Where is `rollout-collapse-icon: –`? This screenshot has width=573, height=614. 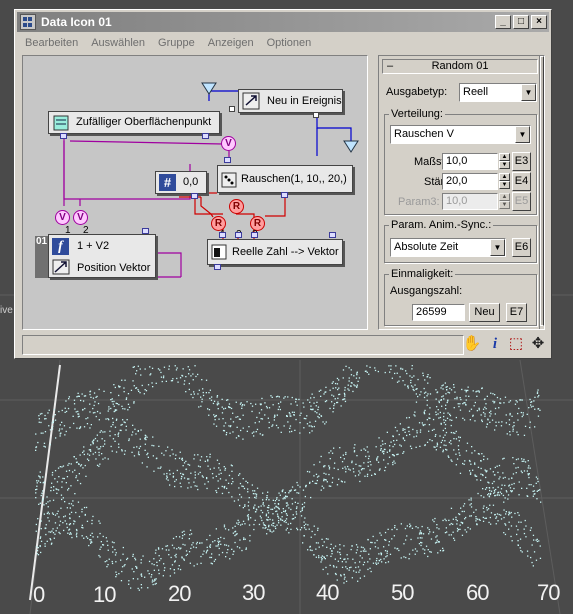
rollout-collapse-icon: – is located at coordinates (390, 66).